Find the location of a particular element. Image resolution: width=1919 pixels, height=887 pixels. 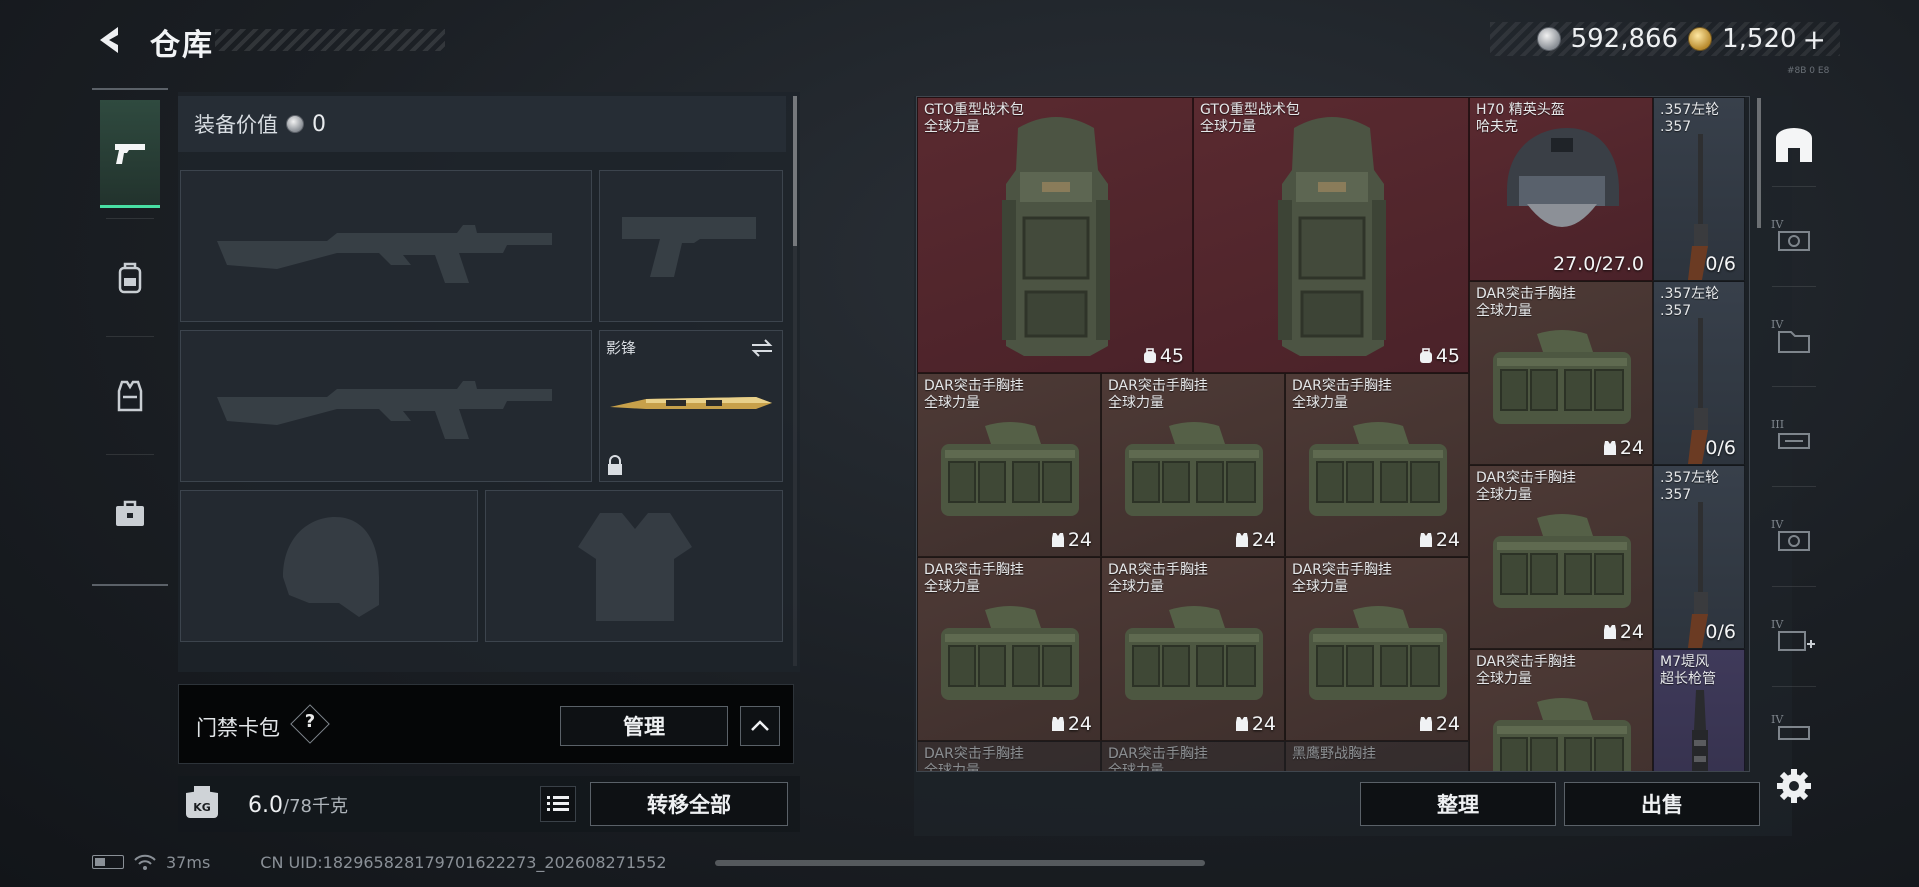

settings-button is located at coordinates (1794, 786).